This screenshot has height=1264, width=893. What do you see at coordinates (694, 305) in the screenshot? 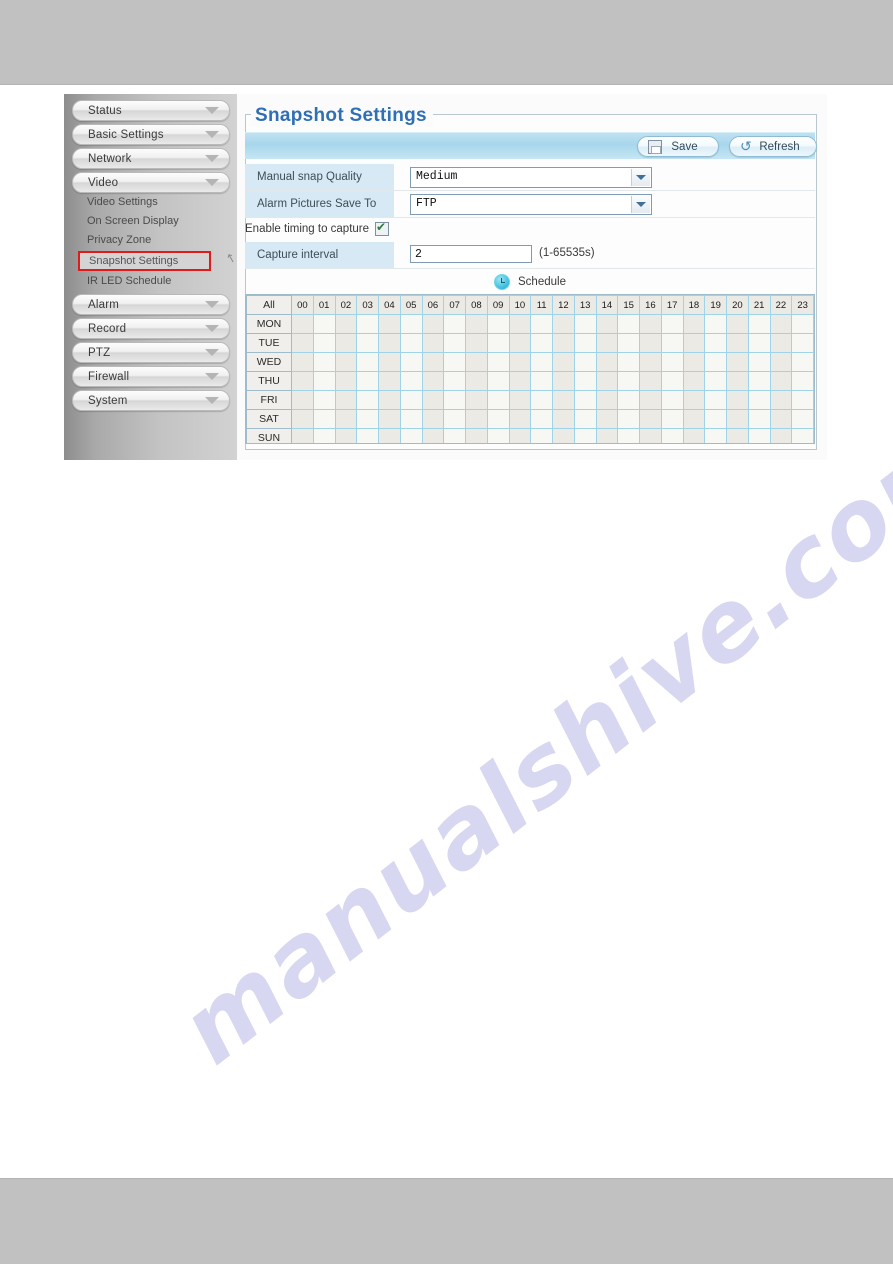
I see `schedule-hour-header: 18` at bounding box center [694, 305].